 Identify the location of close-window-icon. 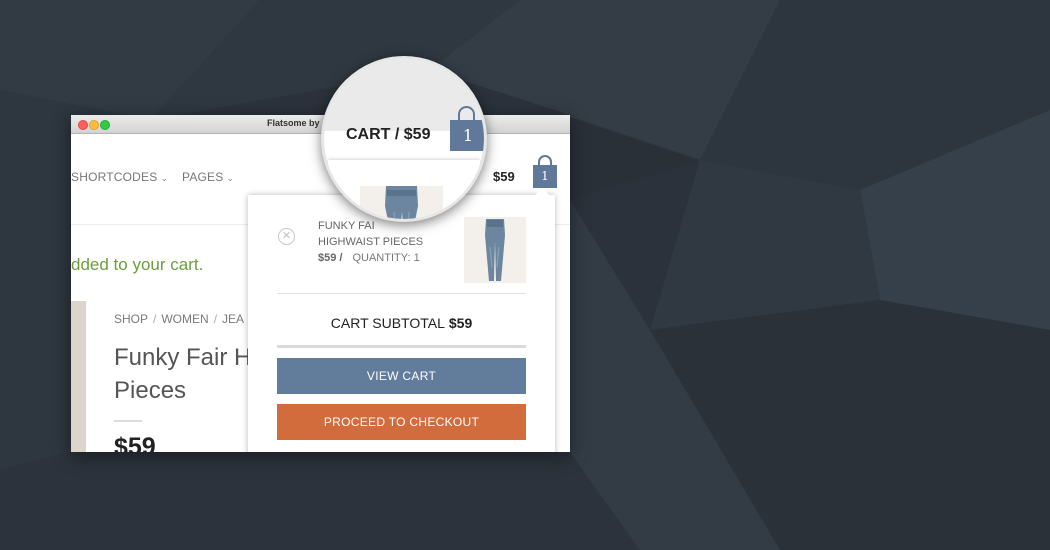
(83, 125).